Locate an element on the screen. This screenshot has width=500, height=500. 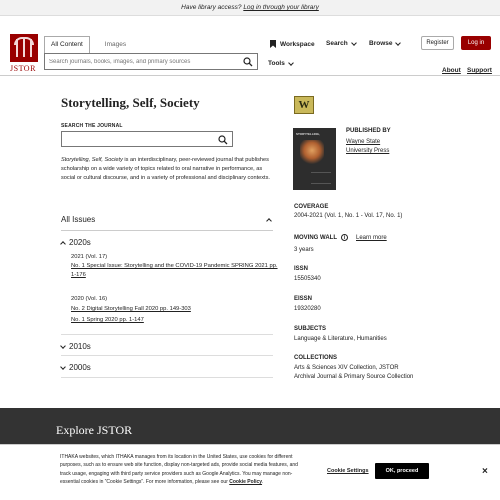
library-access-text: Have library access? is located at coordinates (211, 7).